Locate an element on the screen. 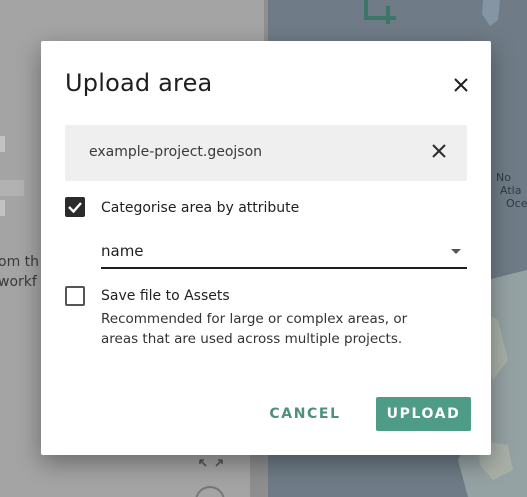  close-button is located at coordinates (461, 87).